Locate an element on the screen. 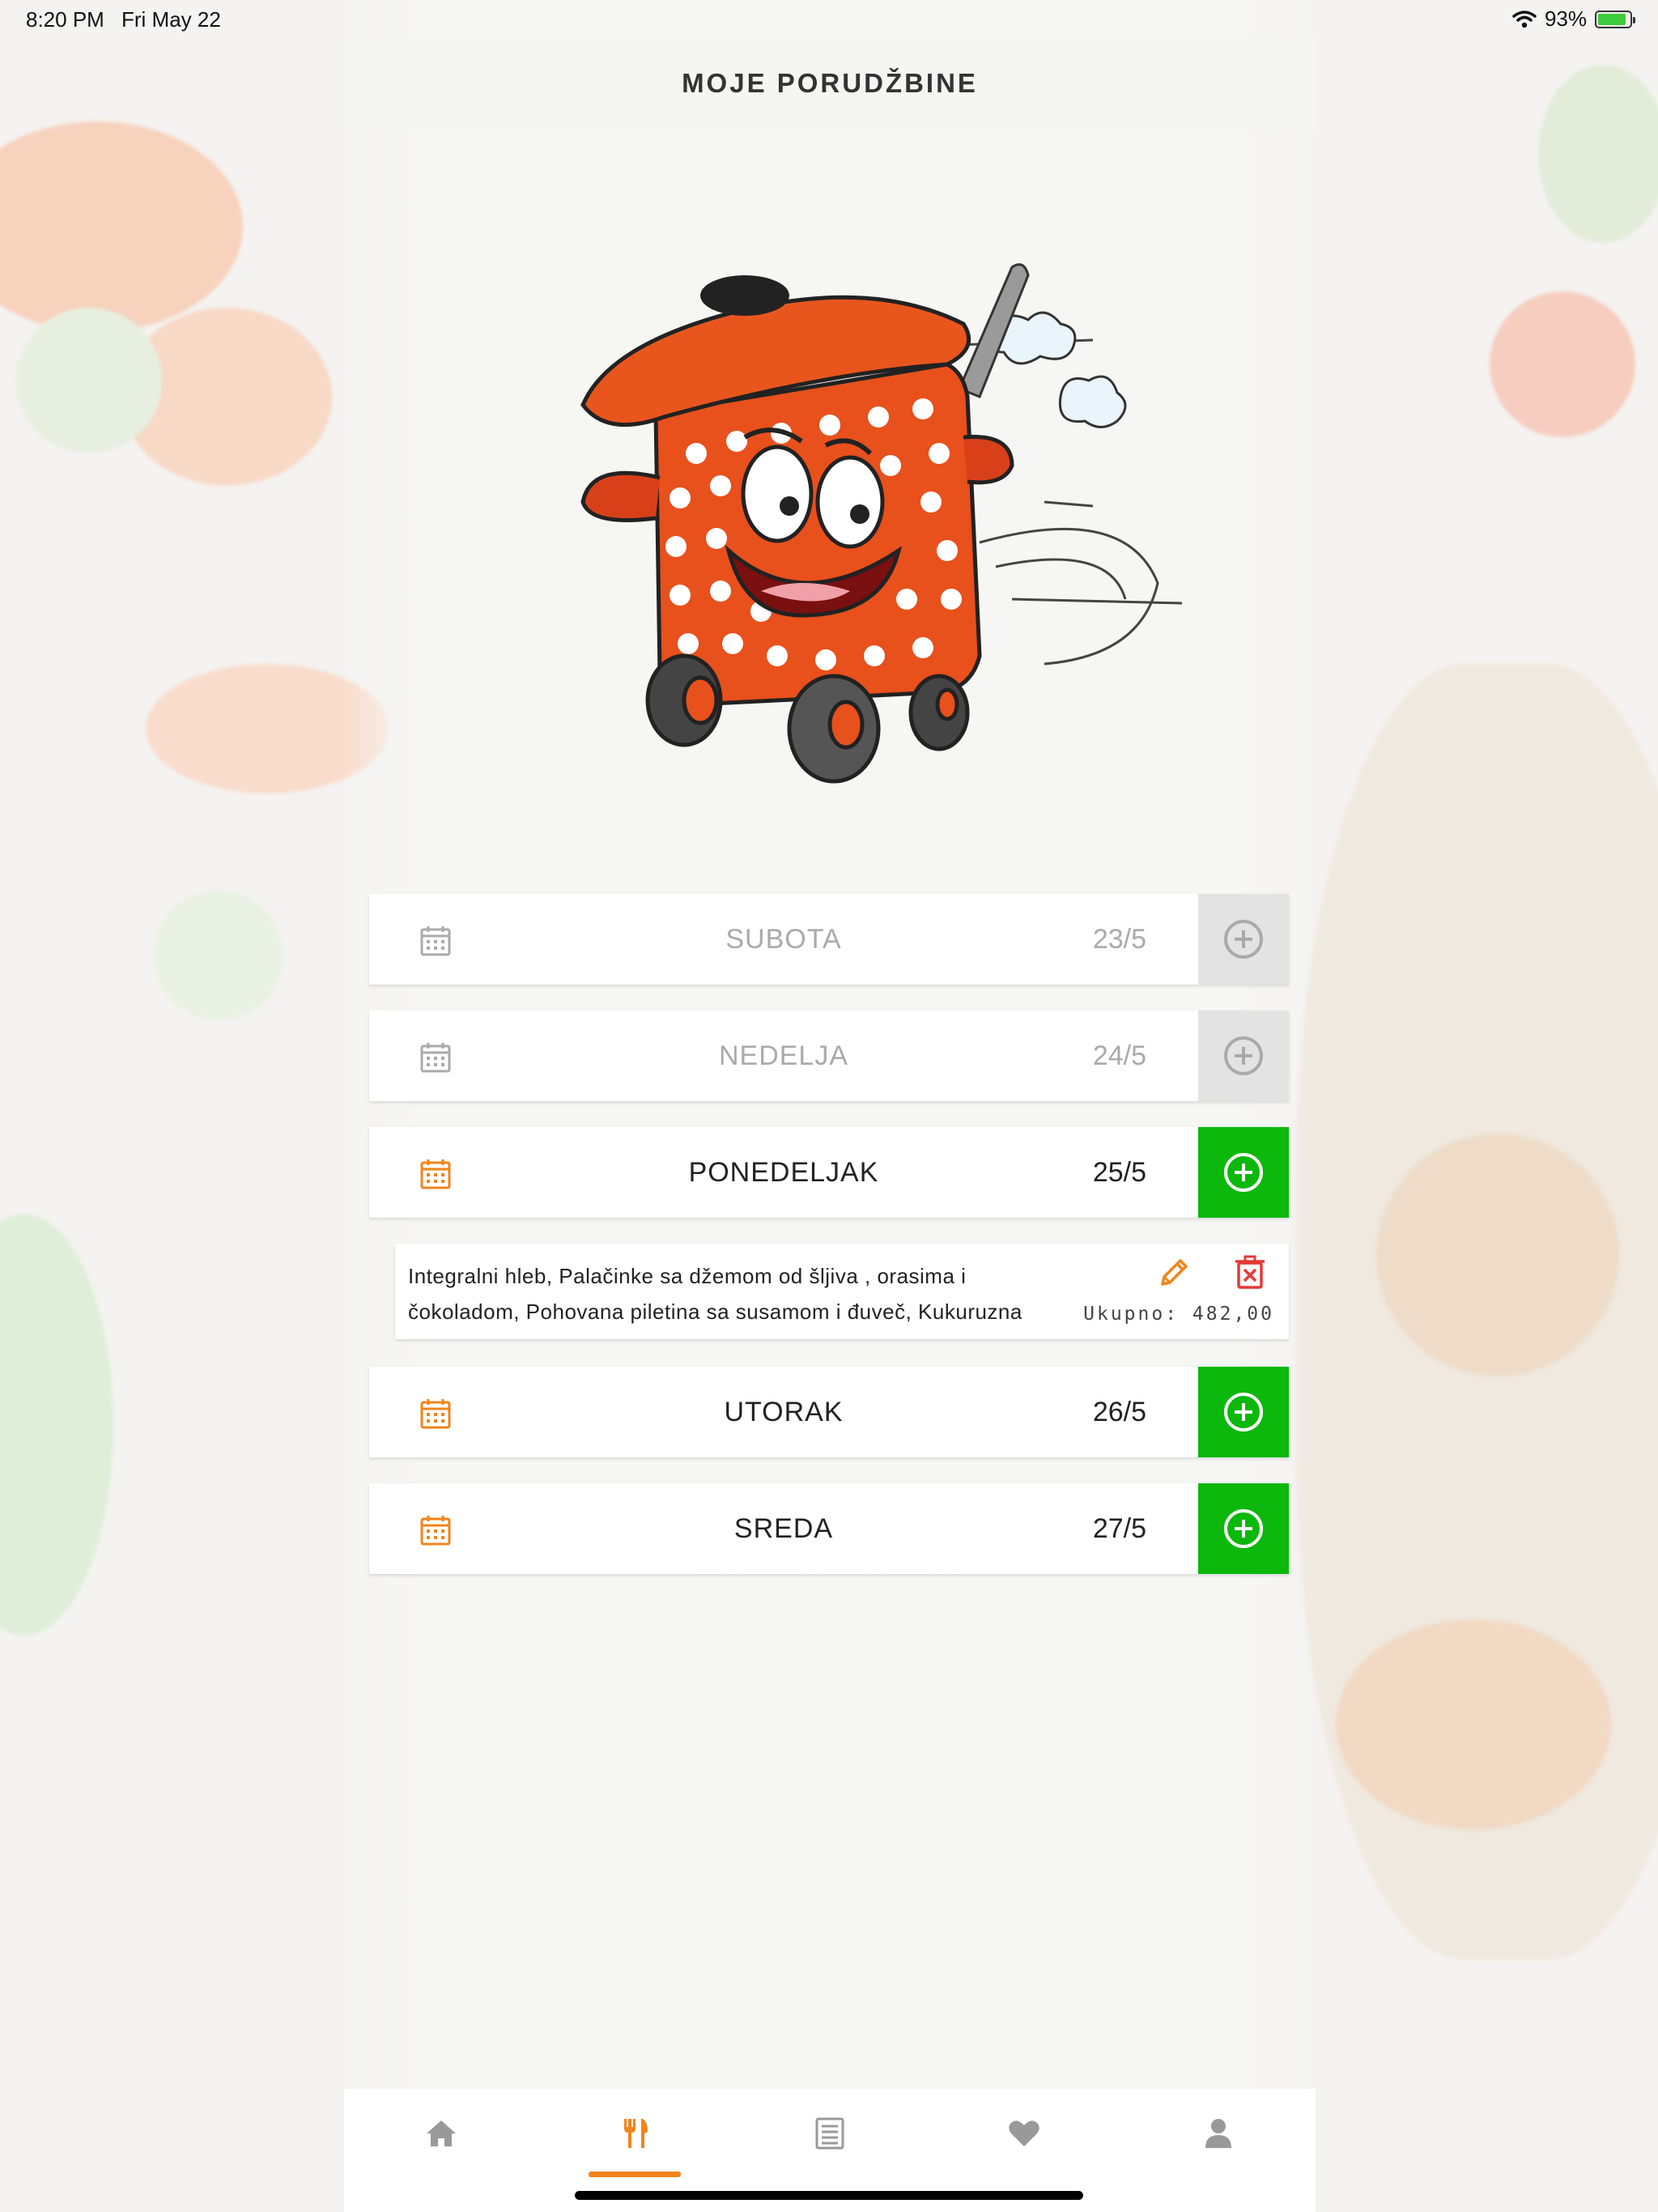  day-date: 27/5 is located at coordinates (1119, 1528).